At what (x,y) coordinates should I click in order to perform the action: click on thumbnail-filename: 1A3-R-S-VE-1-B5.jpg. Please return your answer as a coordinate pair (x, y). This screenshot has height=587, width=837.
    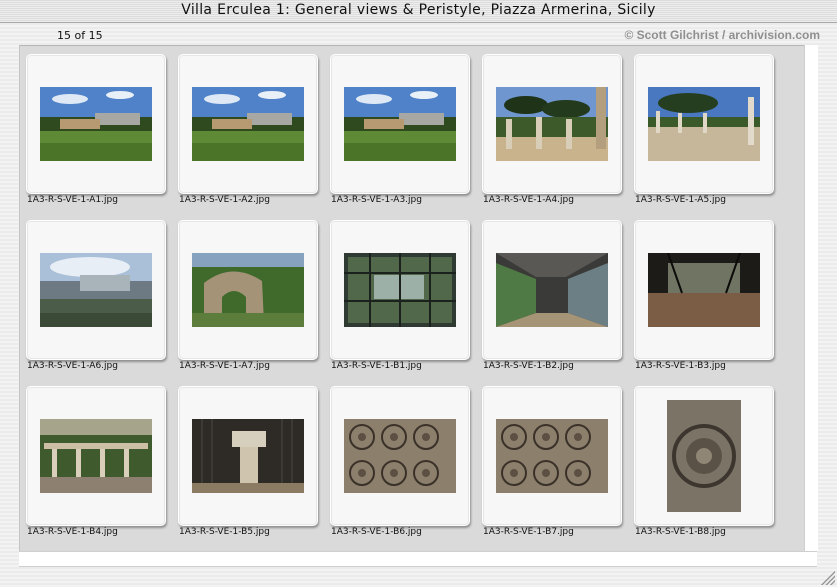
    Looking at the image, I should click on (224, 532).